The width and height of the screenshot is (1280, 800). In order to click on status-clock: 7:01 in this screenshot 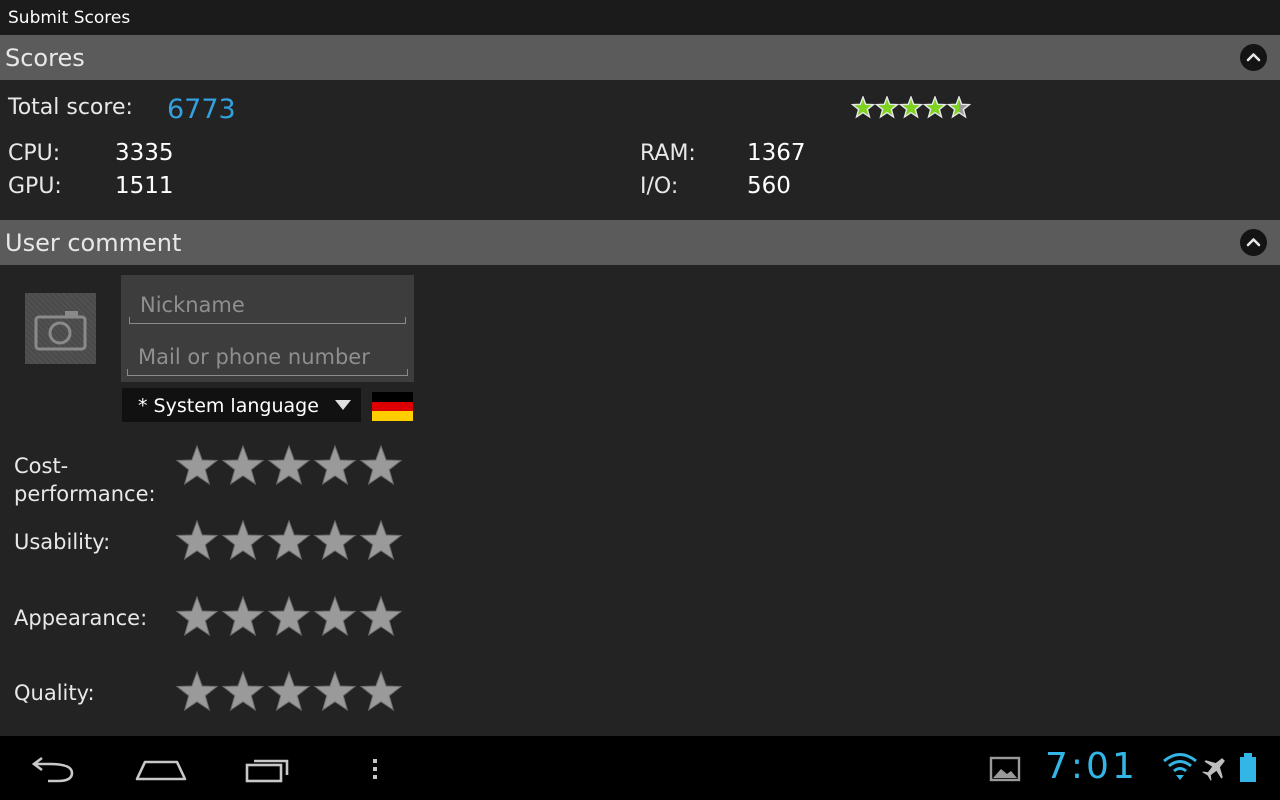, I will do `click(1091, 766)`.